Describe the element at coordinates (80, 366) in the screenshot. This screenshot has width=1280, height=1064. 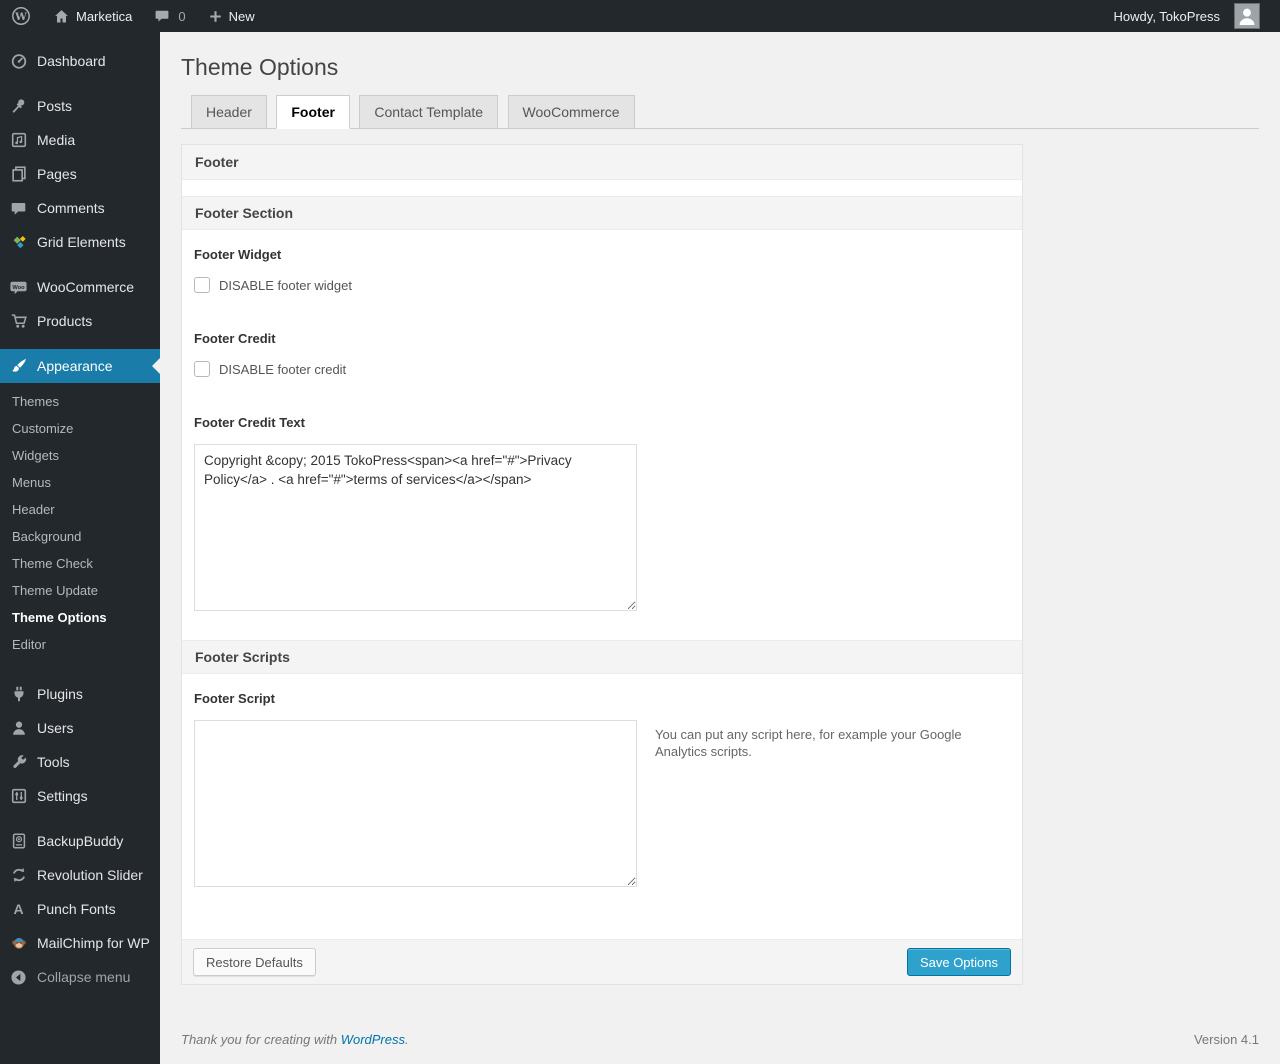
I see `sidebar-item-appearance: Appearance` at that location.